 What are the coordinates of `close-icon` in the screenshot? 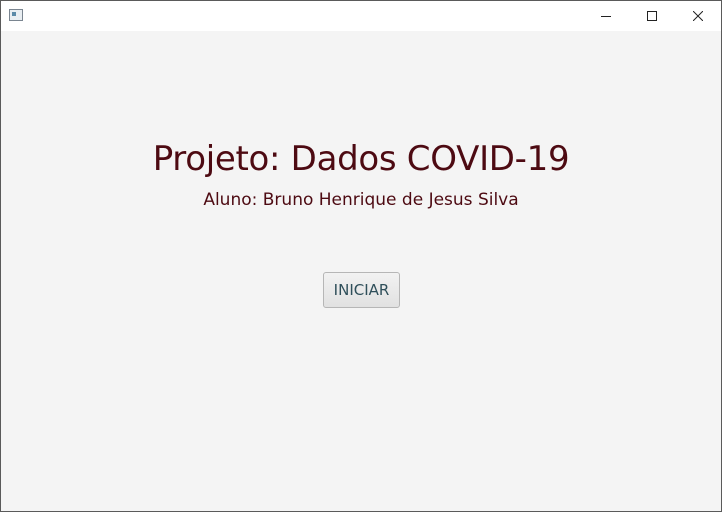 It's located at (698, 16).